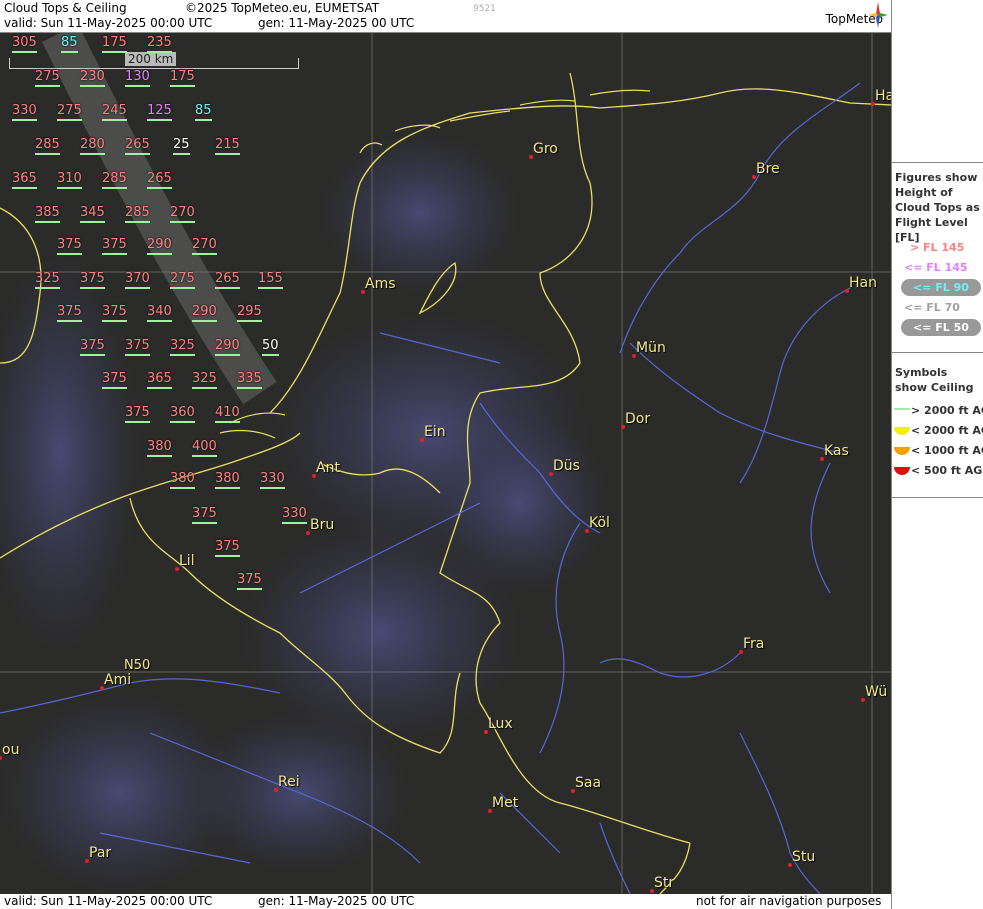  Describe the element at coordinates (545, 149) in the screenshot. I see `city-label: Gro` at that location.